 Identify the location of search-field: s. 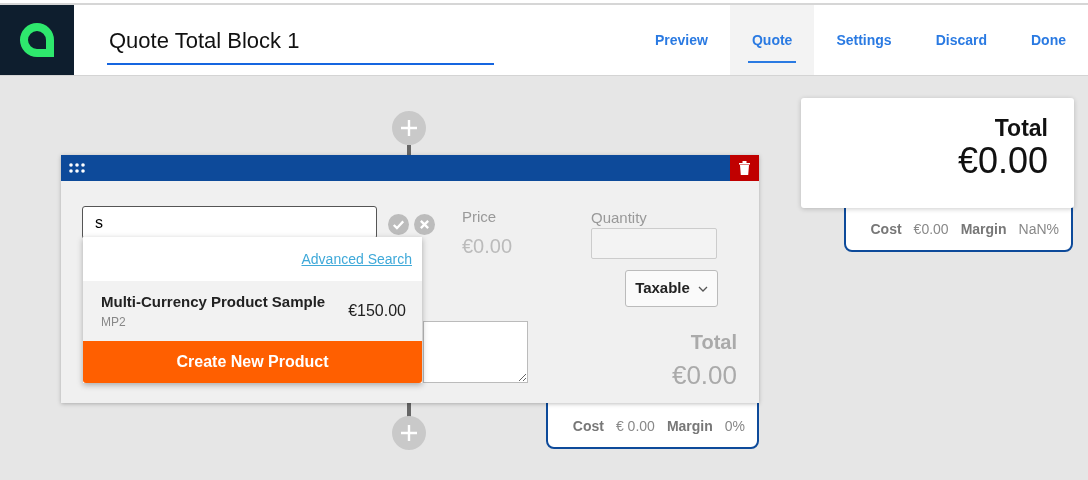
(229, 222).